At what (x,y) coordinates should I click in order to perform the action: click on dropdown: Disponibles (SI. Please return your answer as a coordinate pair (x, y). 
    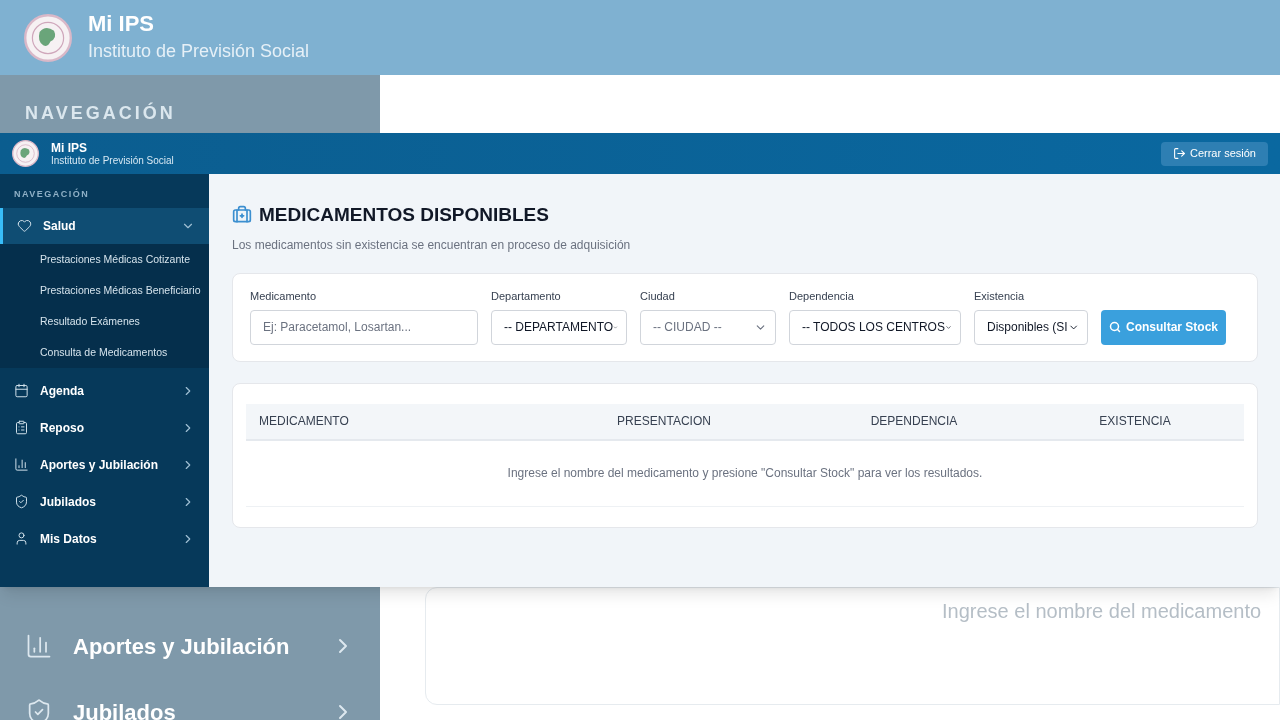
    Looking at the image, I should click on (1031, 327).